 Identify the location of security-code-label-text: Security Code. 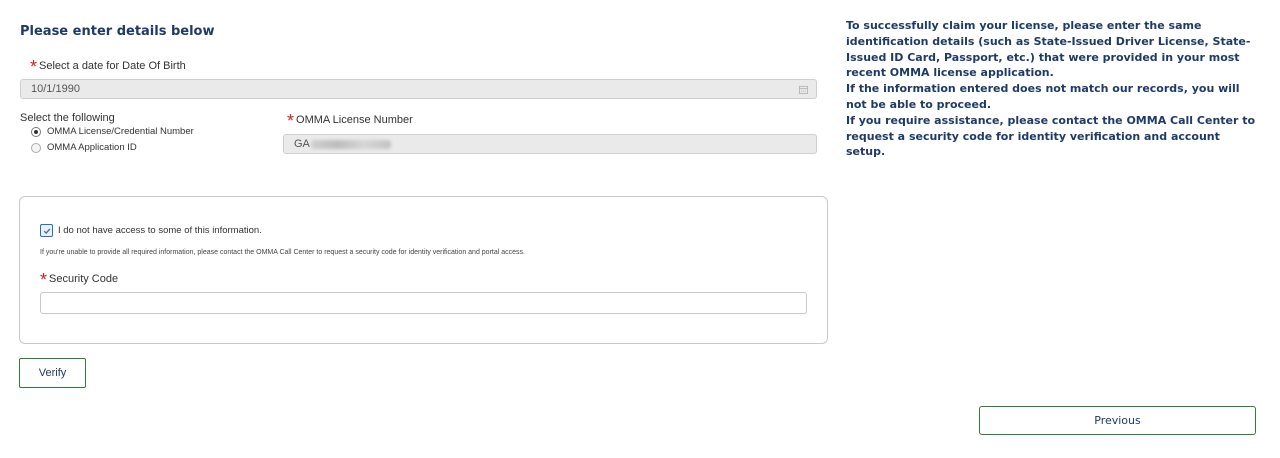
(84, 279).